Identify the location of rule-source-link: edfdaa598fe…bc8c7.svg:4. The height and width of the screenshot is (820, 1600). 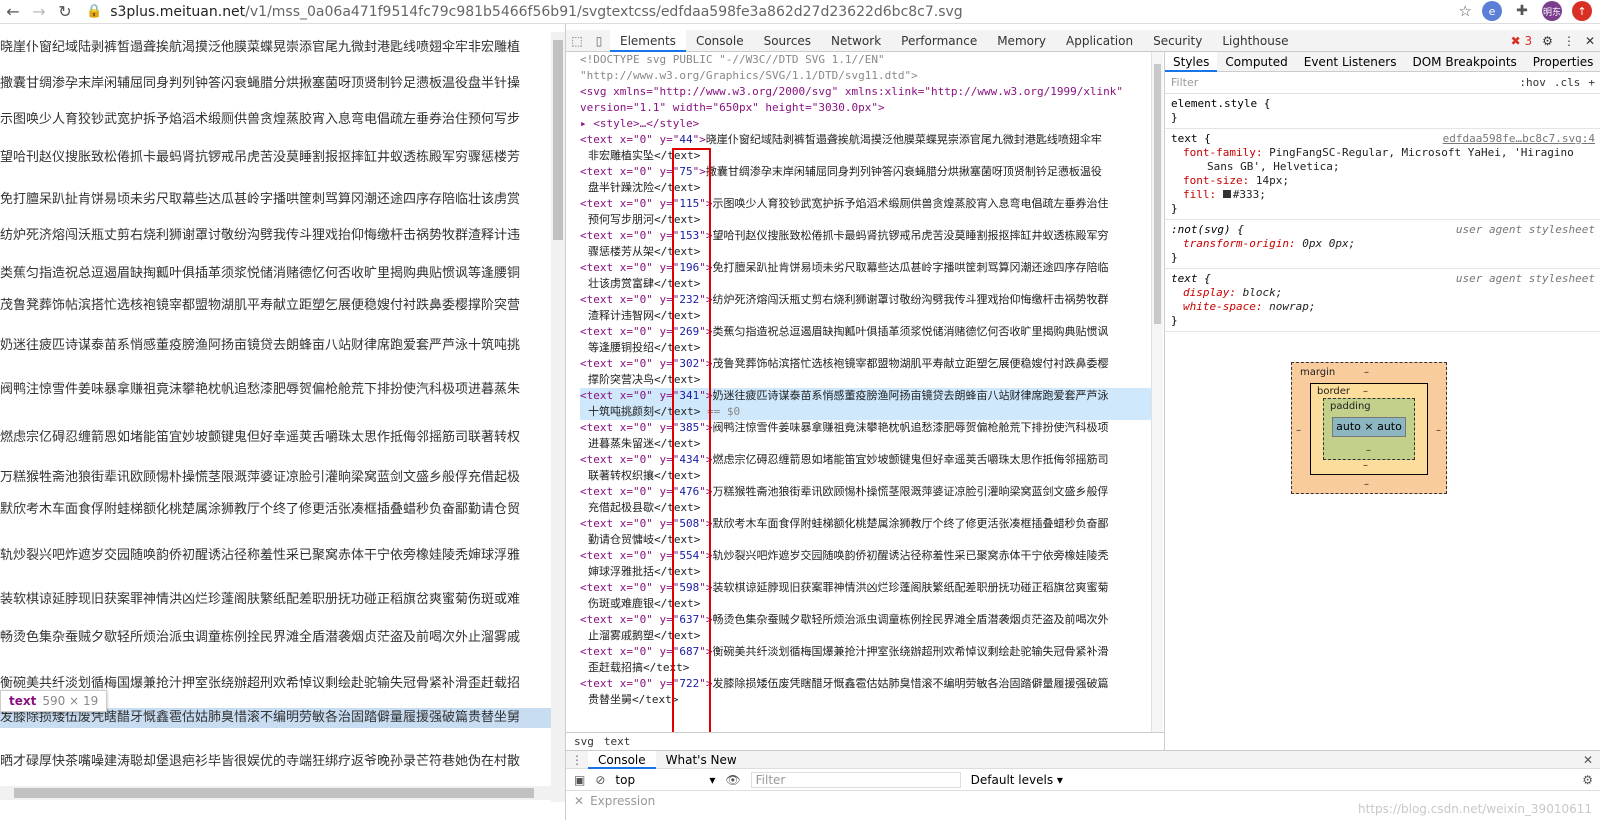
(1519, 139).